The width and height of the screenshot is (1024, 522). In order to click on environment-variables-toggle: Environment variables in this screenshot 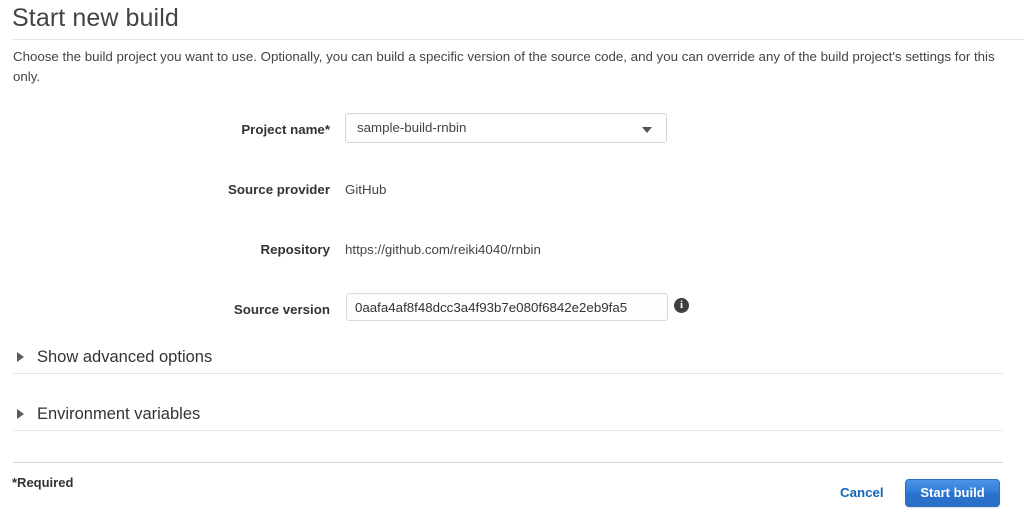, I will do `click(106, 414)`.